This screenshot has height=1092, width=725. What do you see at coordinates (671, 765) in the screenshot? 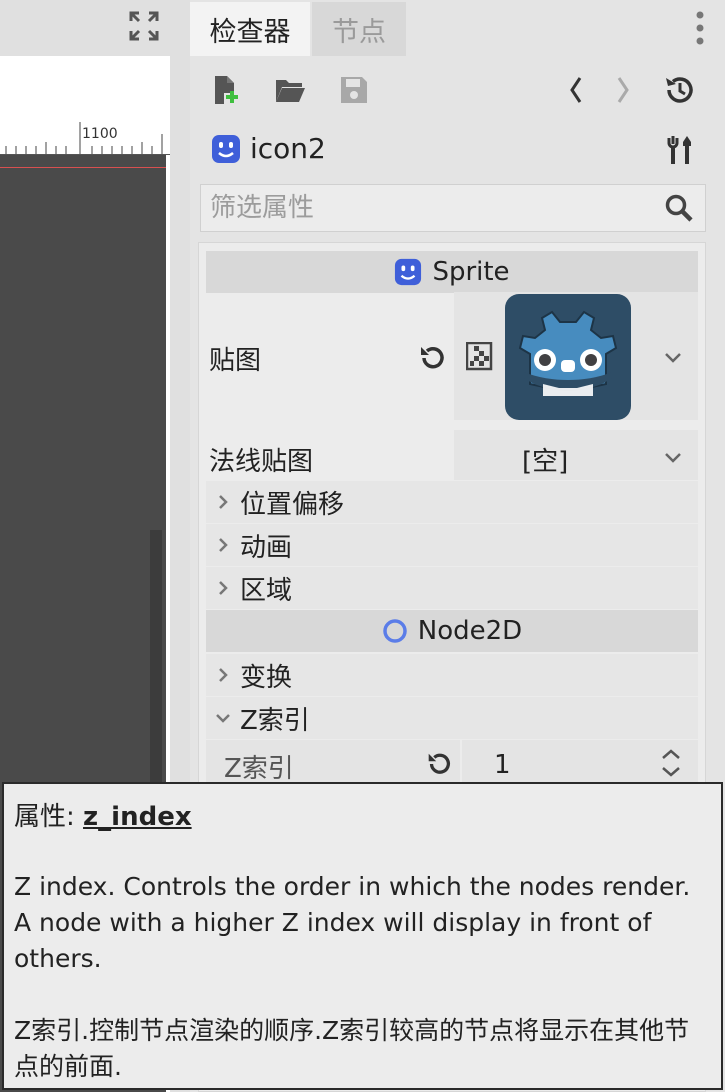
I see `spinbox-arrows-icon` at bounding box center [671, 765].